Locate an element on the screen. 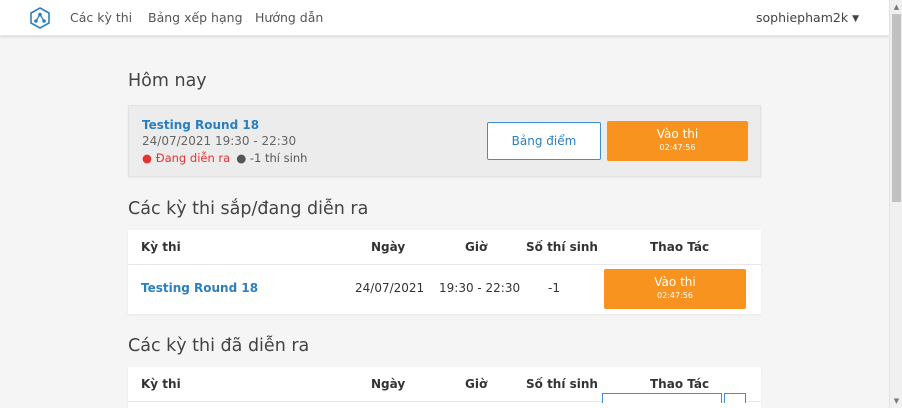  nav-rankings-link: Bảng xếp hạng is located at coordinates (195, 17).